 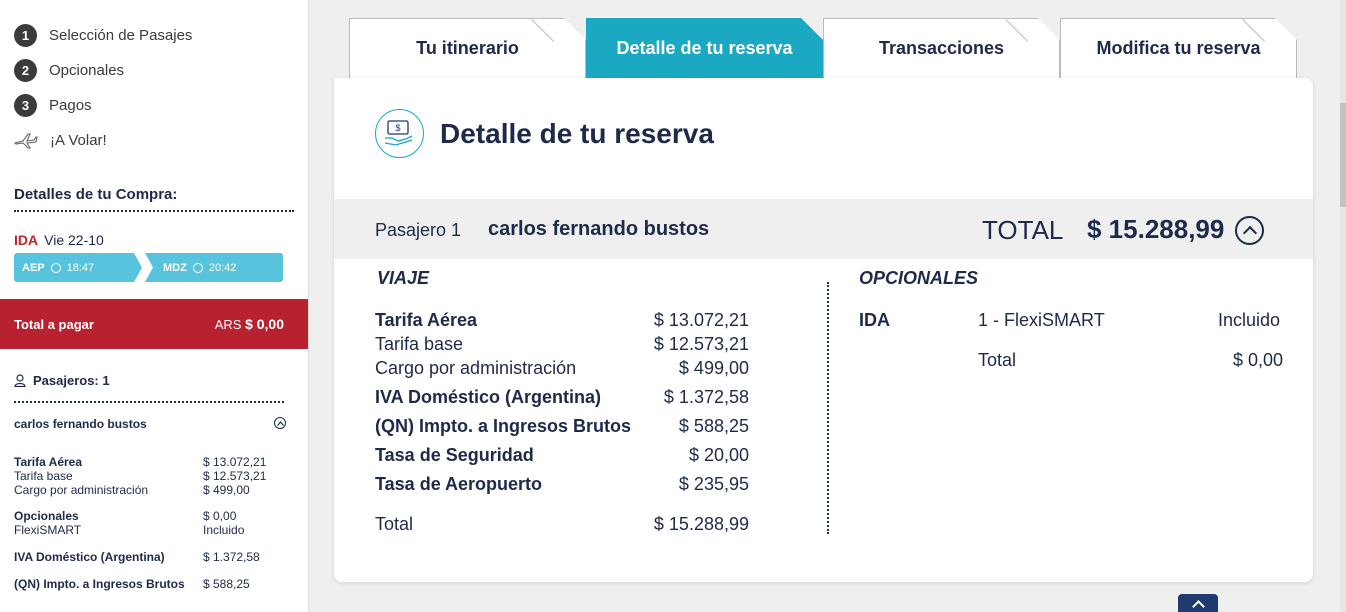 I want to click on clock-icon, so click(x=56, y=268).